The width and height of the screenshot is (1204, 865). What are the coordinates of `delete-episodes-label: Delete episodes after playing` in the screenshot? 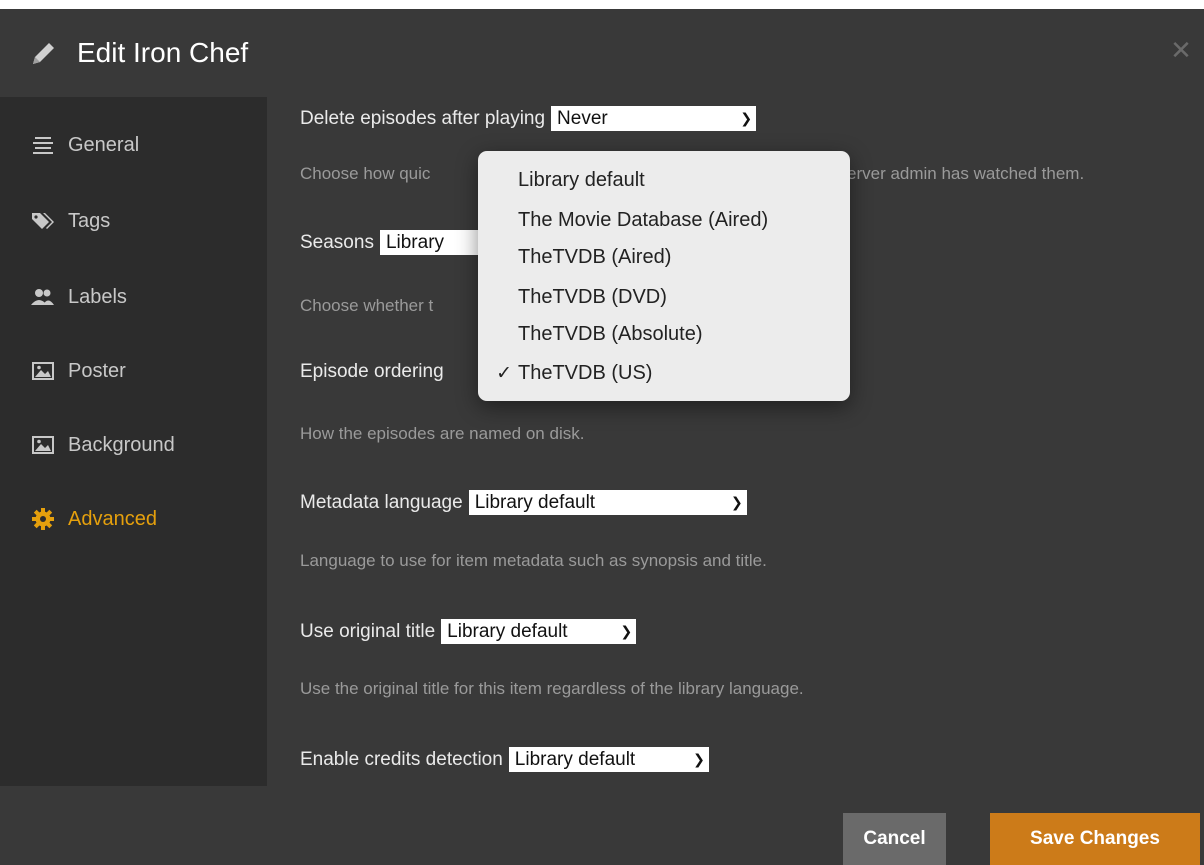 It's located at (423, 118).